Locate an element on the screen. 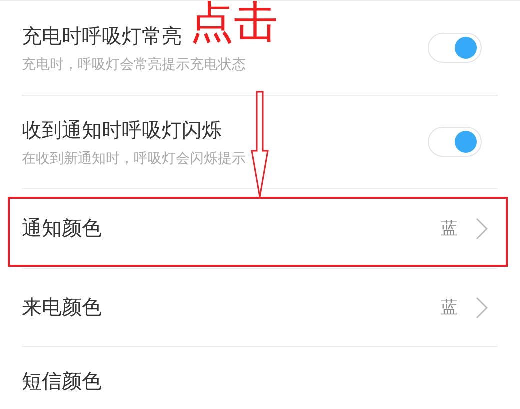 This screenshot has height=409, width=520. setting-title: 收到通知时呼吸灯闪烁 is located at coordinates (122, 130).